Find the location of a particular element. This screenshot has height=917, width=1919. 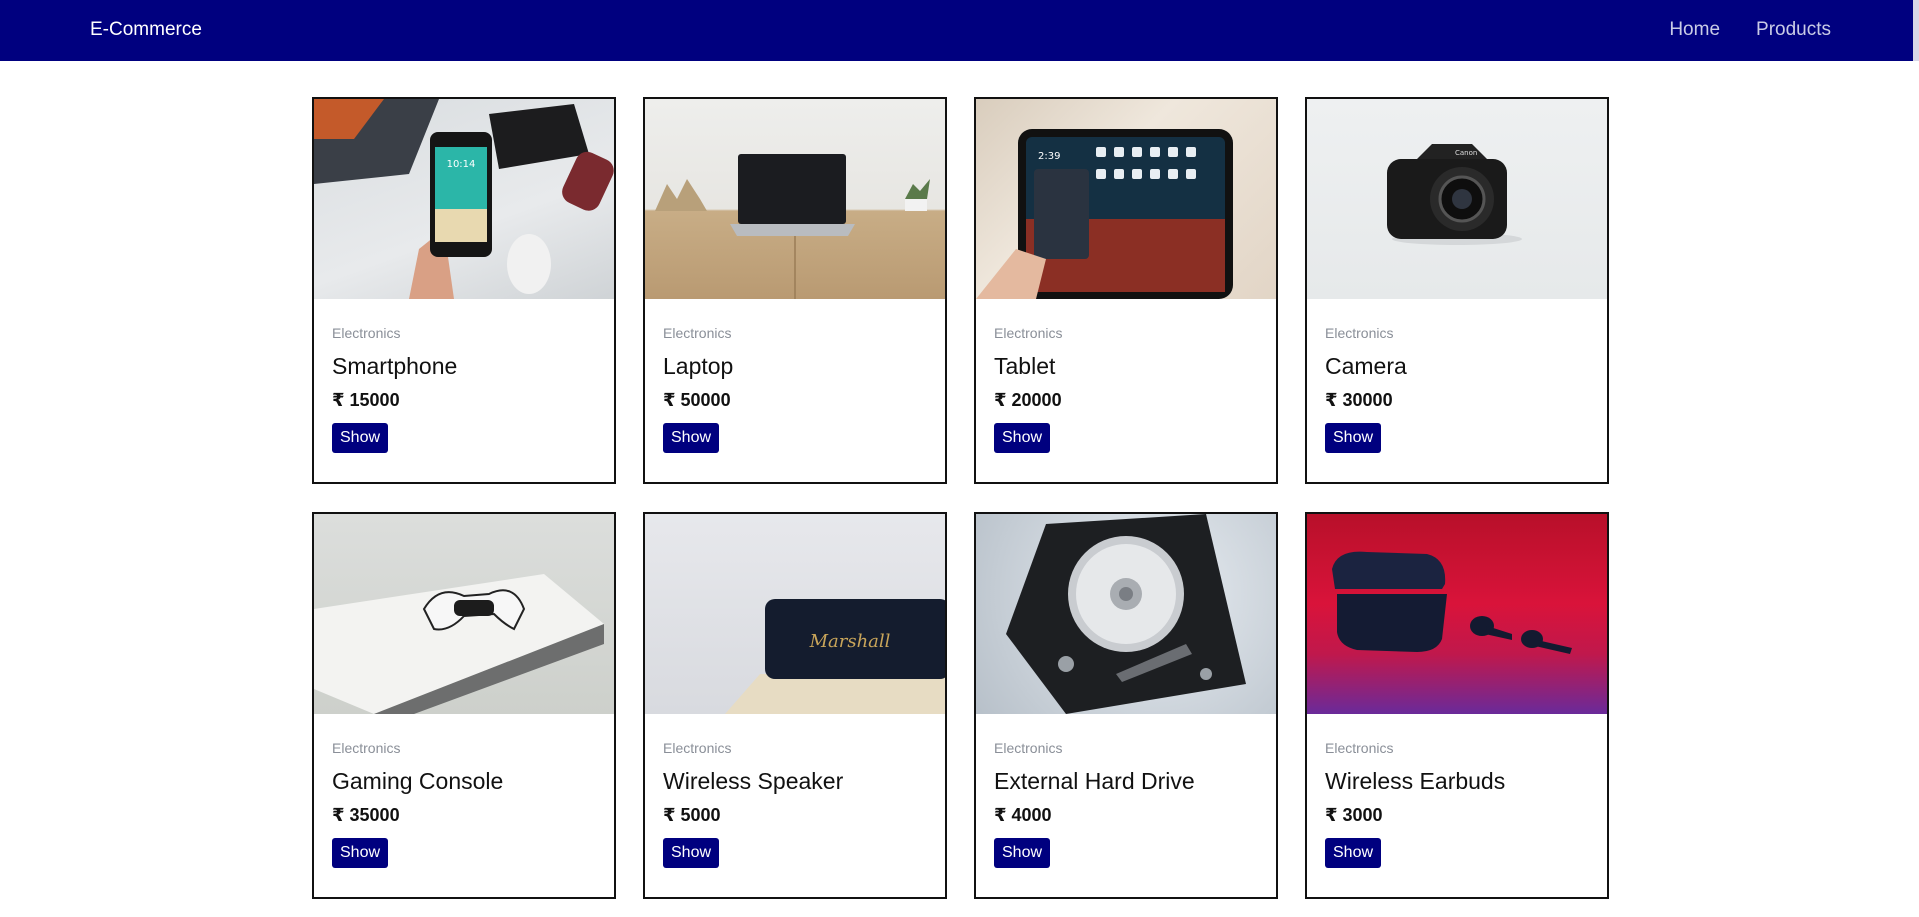

hard-drive-image is located at coordinates (1126, 614).